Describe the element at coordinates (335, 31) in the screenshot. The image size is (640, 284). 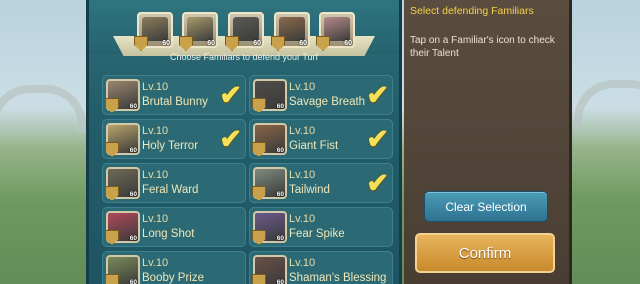
I see `selected-slot-5: 60` at that location.